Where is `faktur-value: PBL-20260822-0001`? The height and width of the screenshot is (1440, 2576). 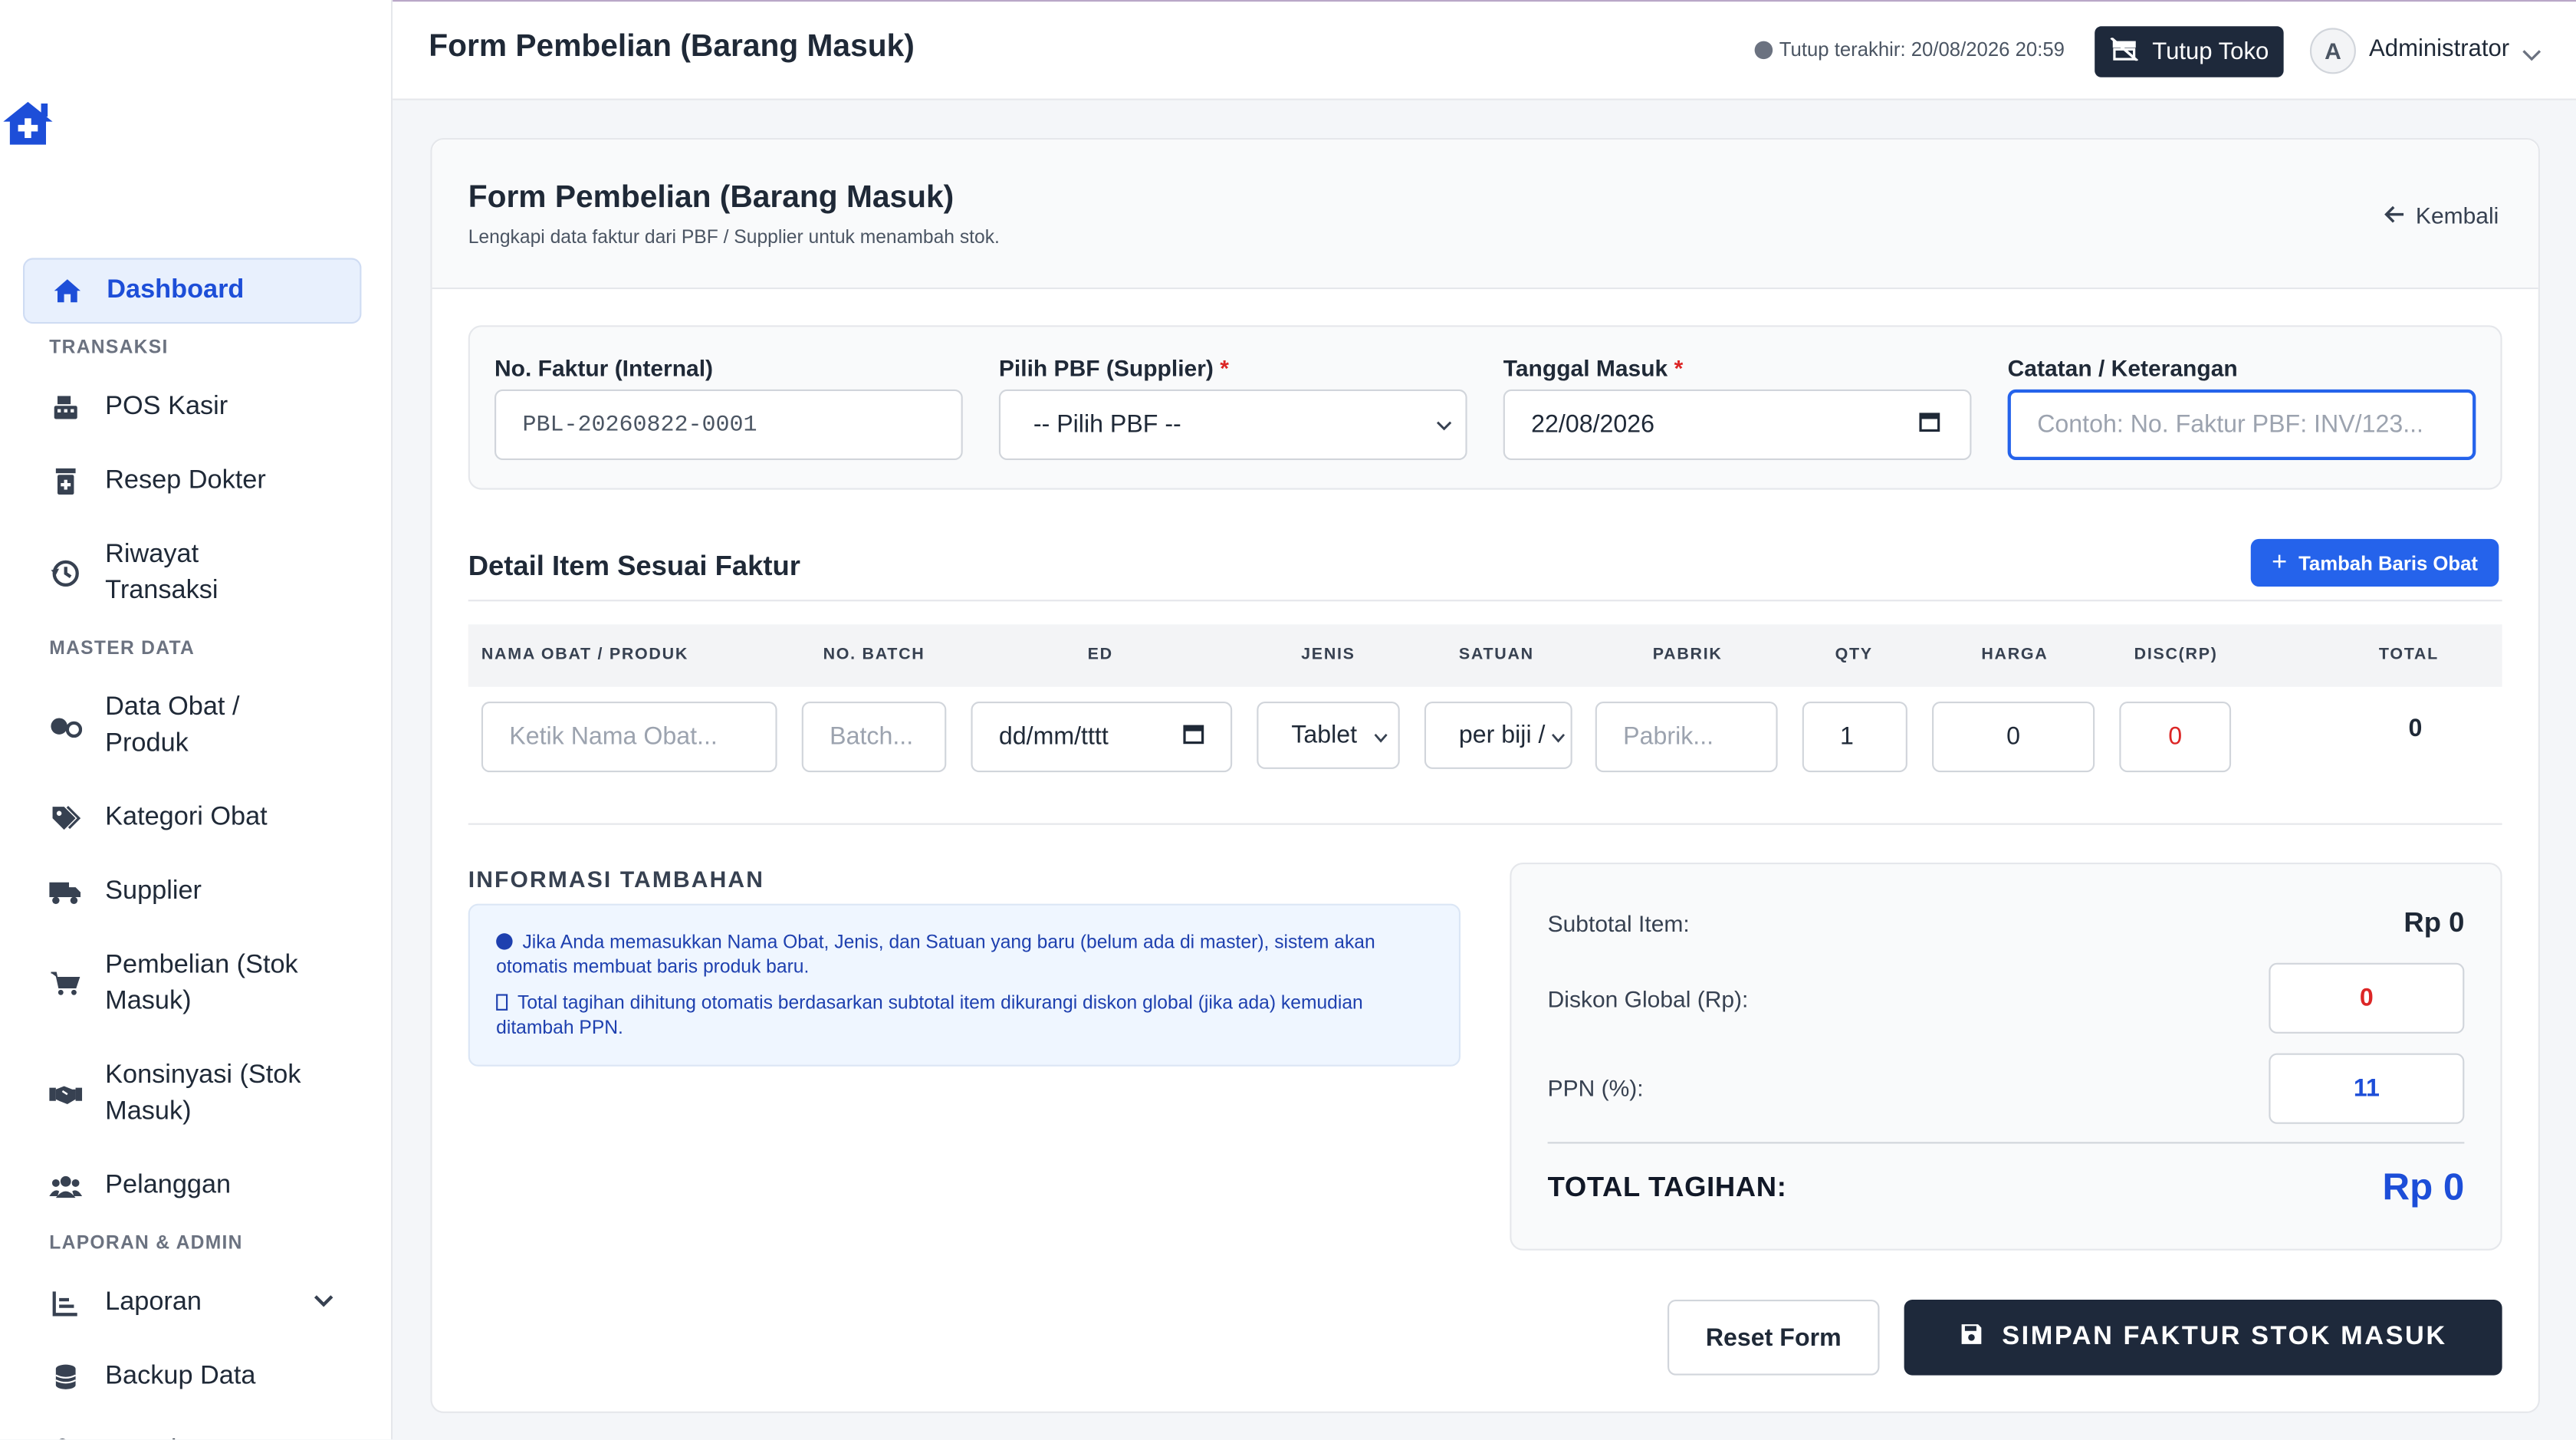
faktur-value: PBL-20260822-0001 is located at coordinates (640, 425).